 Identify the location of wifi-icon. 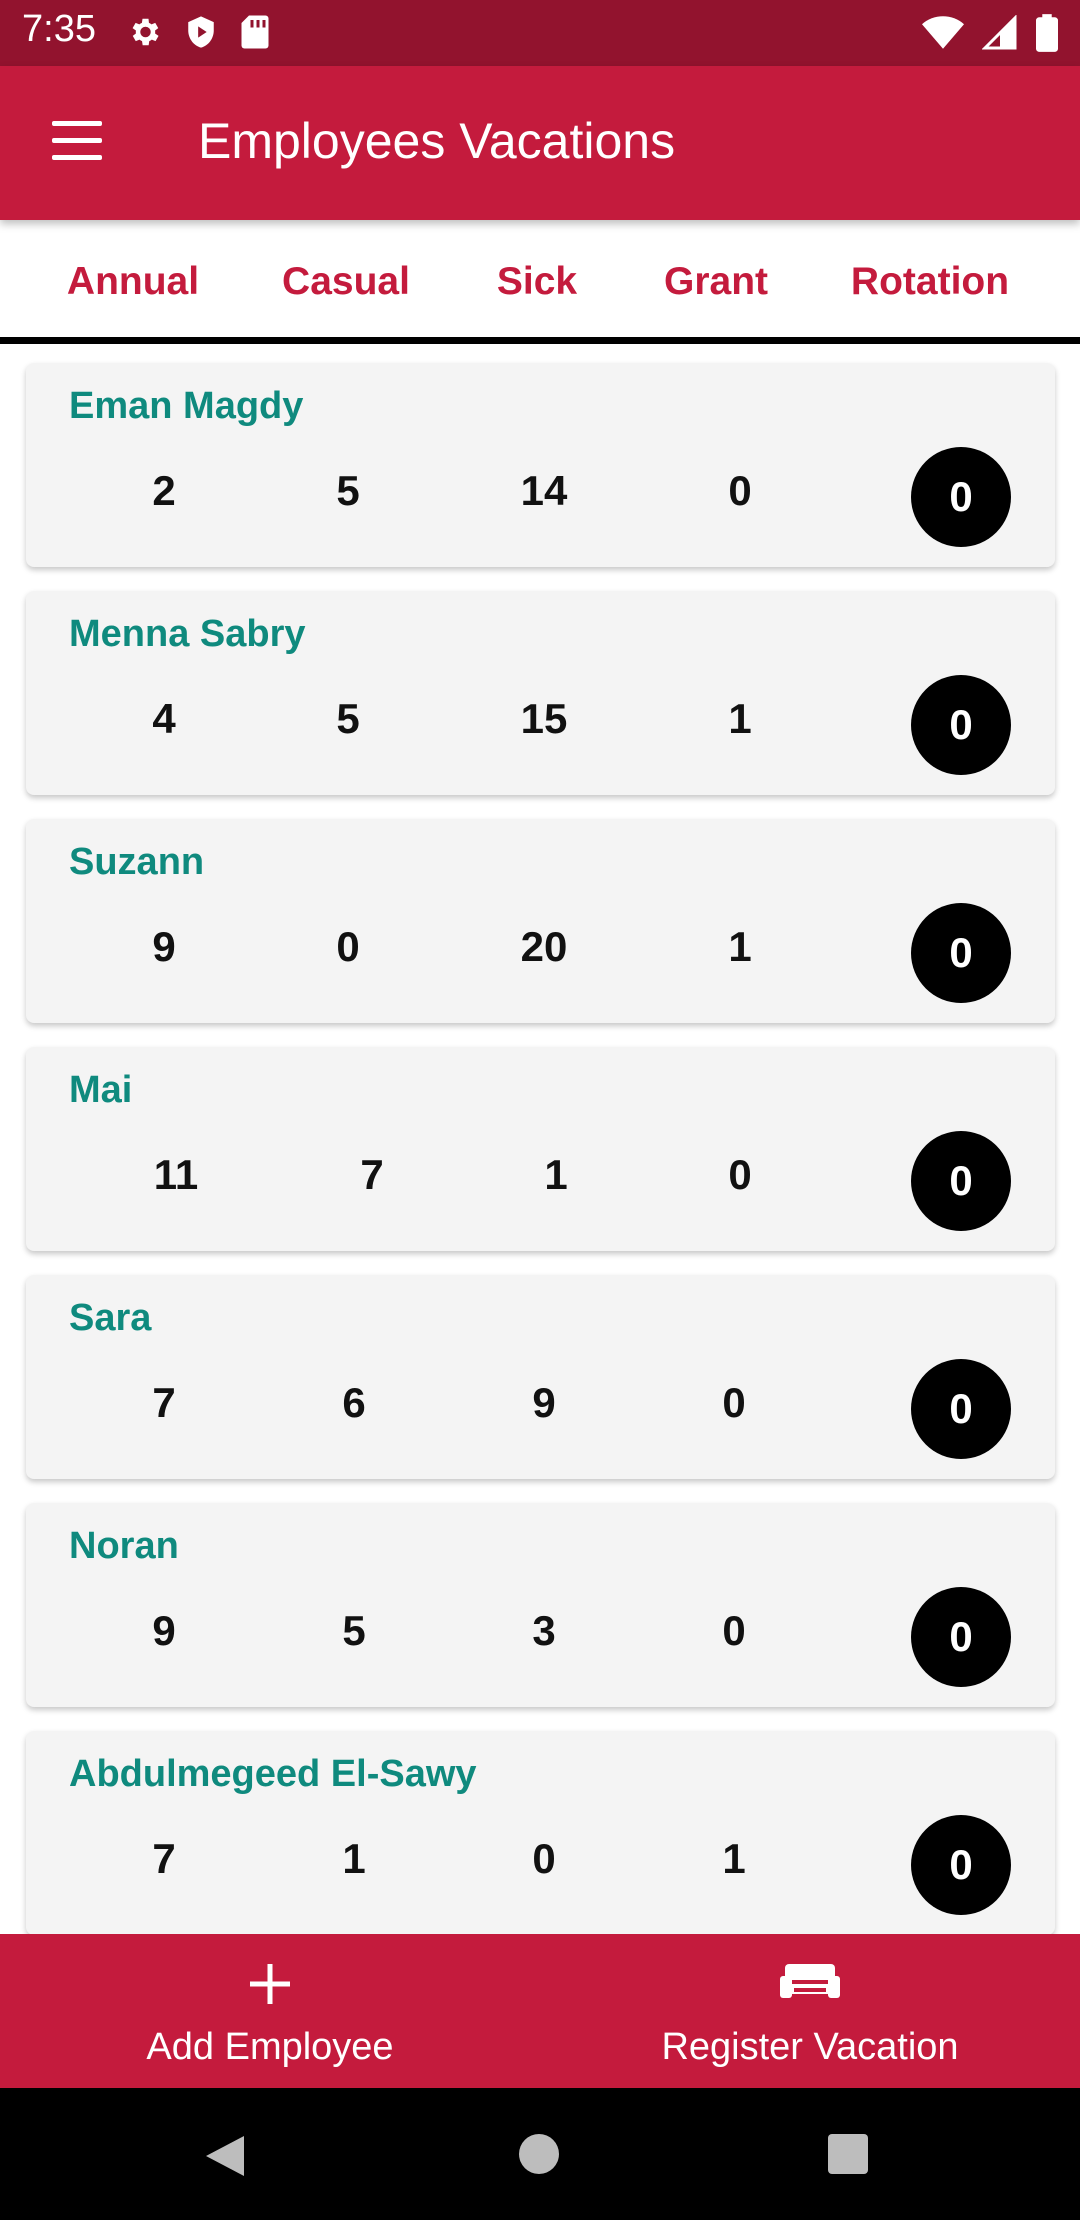
(943, 33).